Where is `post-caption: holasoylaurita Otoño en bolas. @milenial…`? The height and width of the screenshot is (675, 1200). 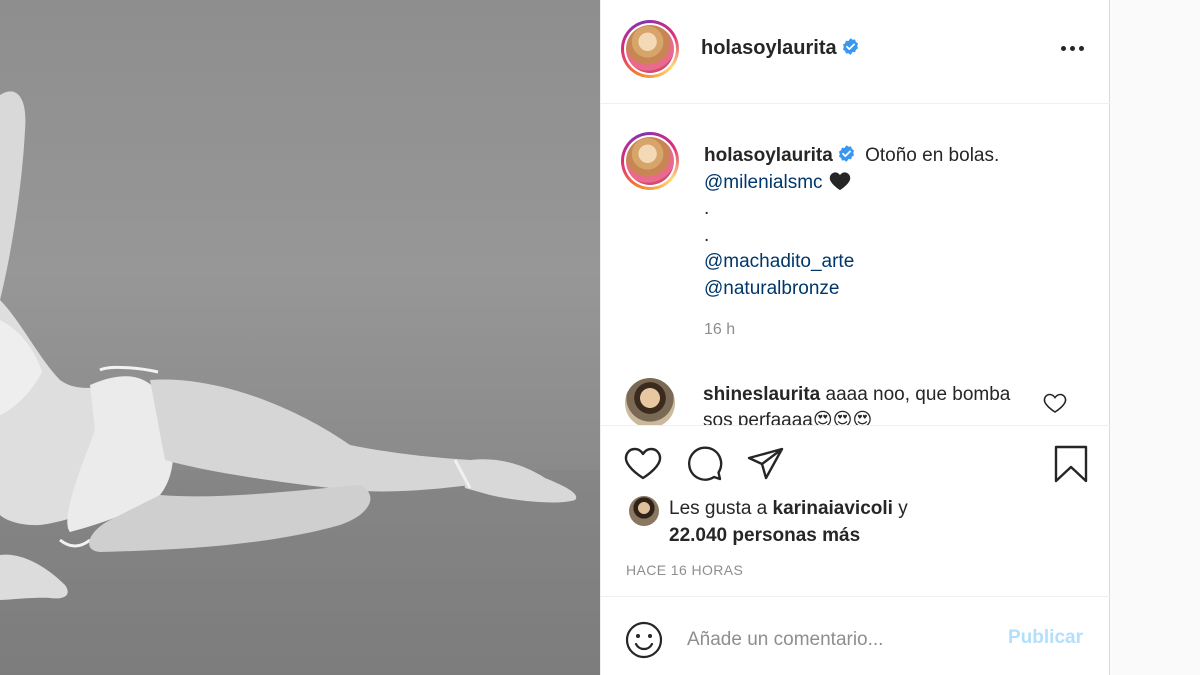 post-caption: holasoylaurita Otoño en bolas. @milenial… is located at coordinates (899, 222).